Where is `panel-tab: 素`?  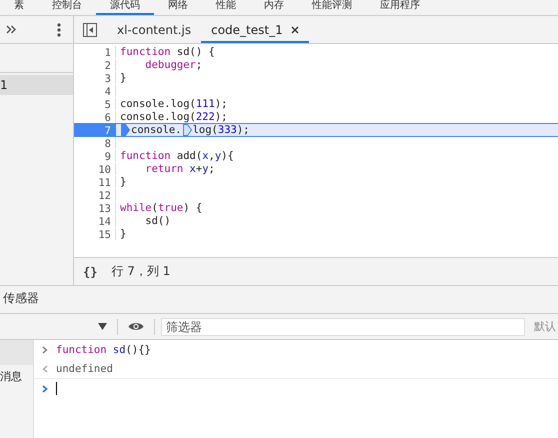
panel-tab: 素 is located at coordinates (19, 7).